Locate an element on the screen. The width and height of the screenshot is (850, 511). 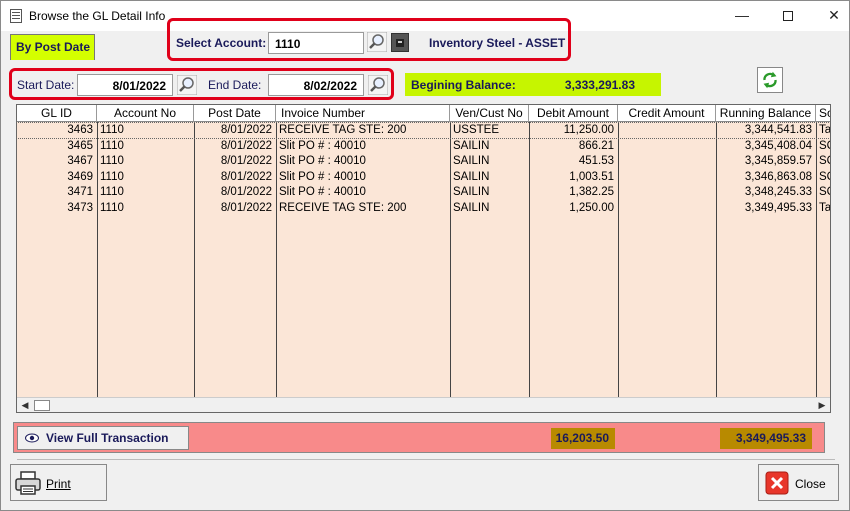
column-header-post-date: Post Date is located at coordinates (235, 113).